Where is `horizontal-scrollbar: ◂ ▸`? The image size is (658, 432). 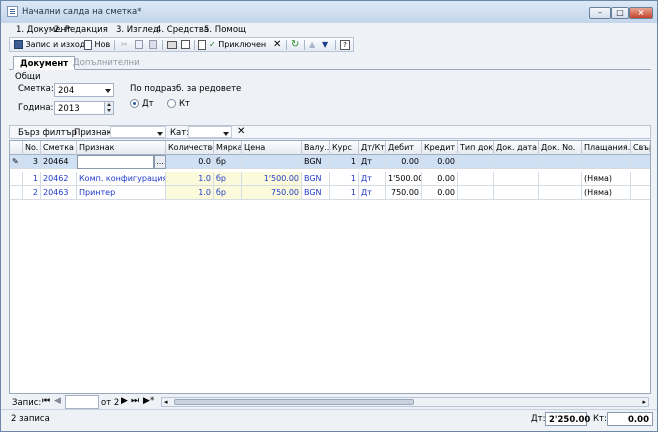
horizontal-scrollbar: ◂ ▸ is located at coordinates (405, 402).